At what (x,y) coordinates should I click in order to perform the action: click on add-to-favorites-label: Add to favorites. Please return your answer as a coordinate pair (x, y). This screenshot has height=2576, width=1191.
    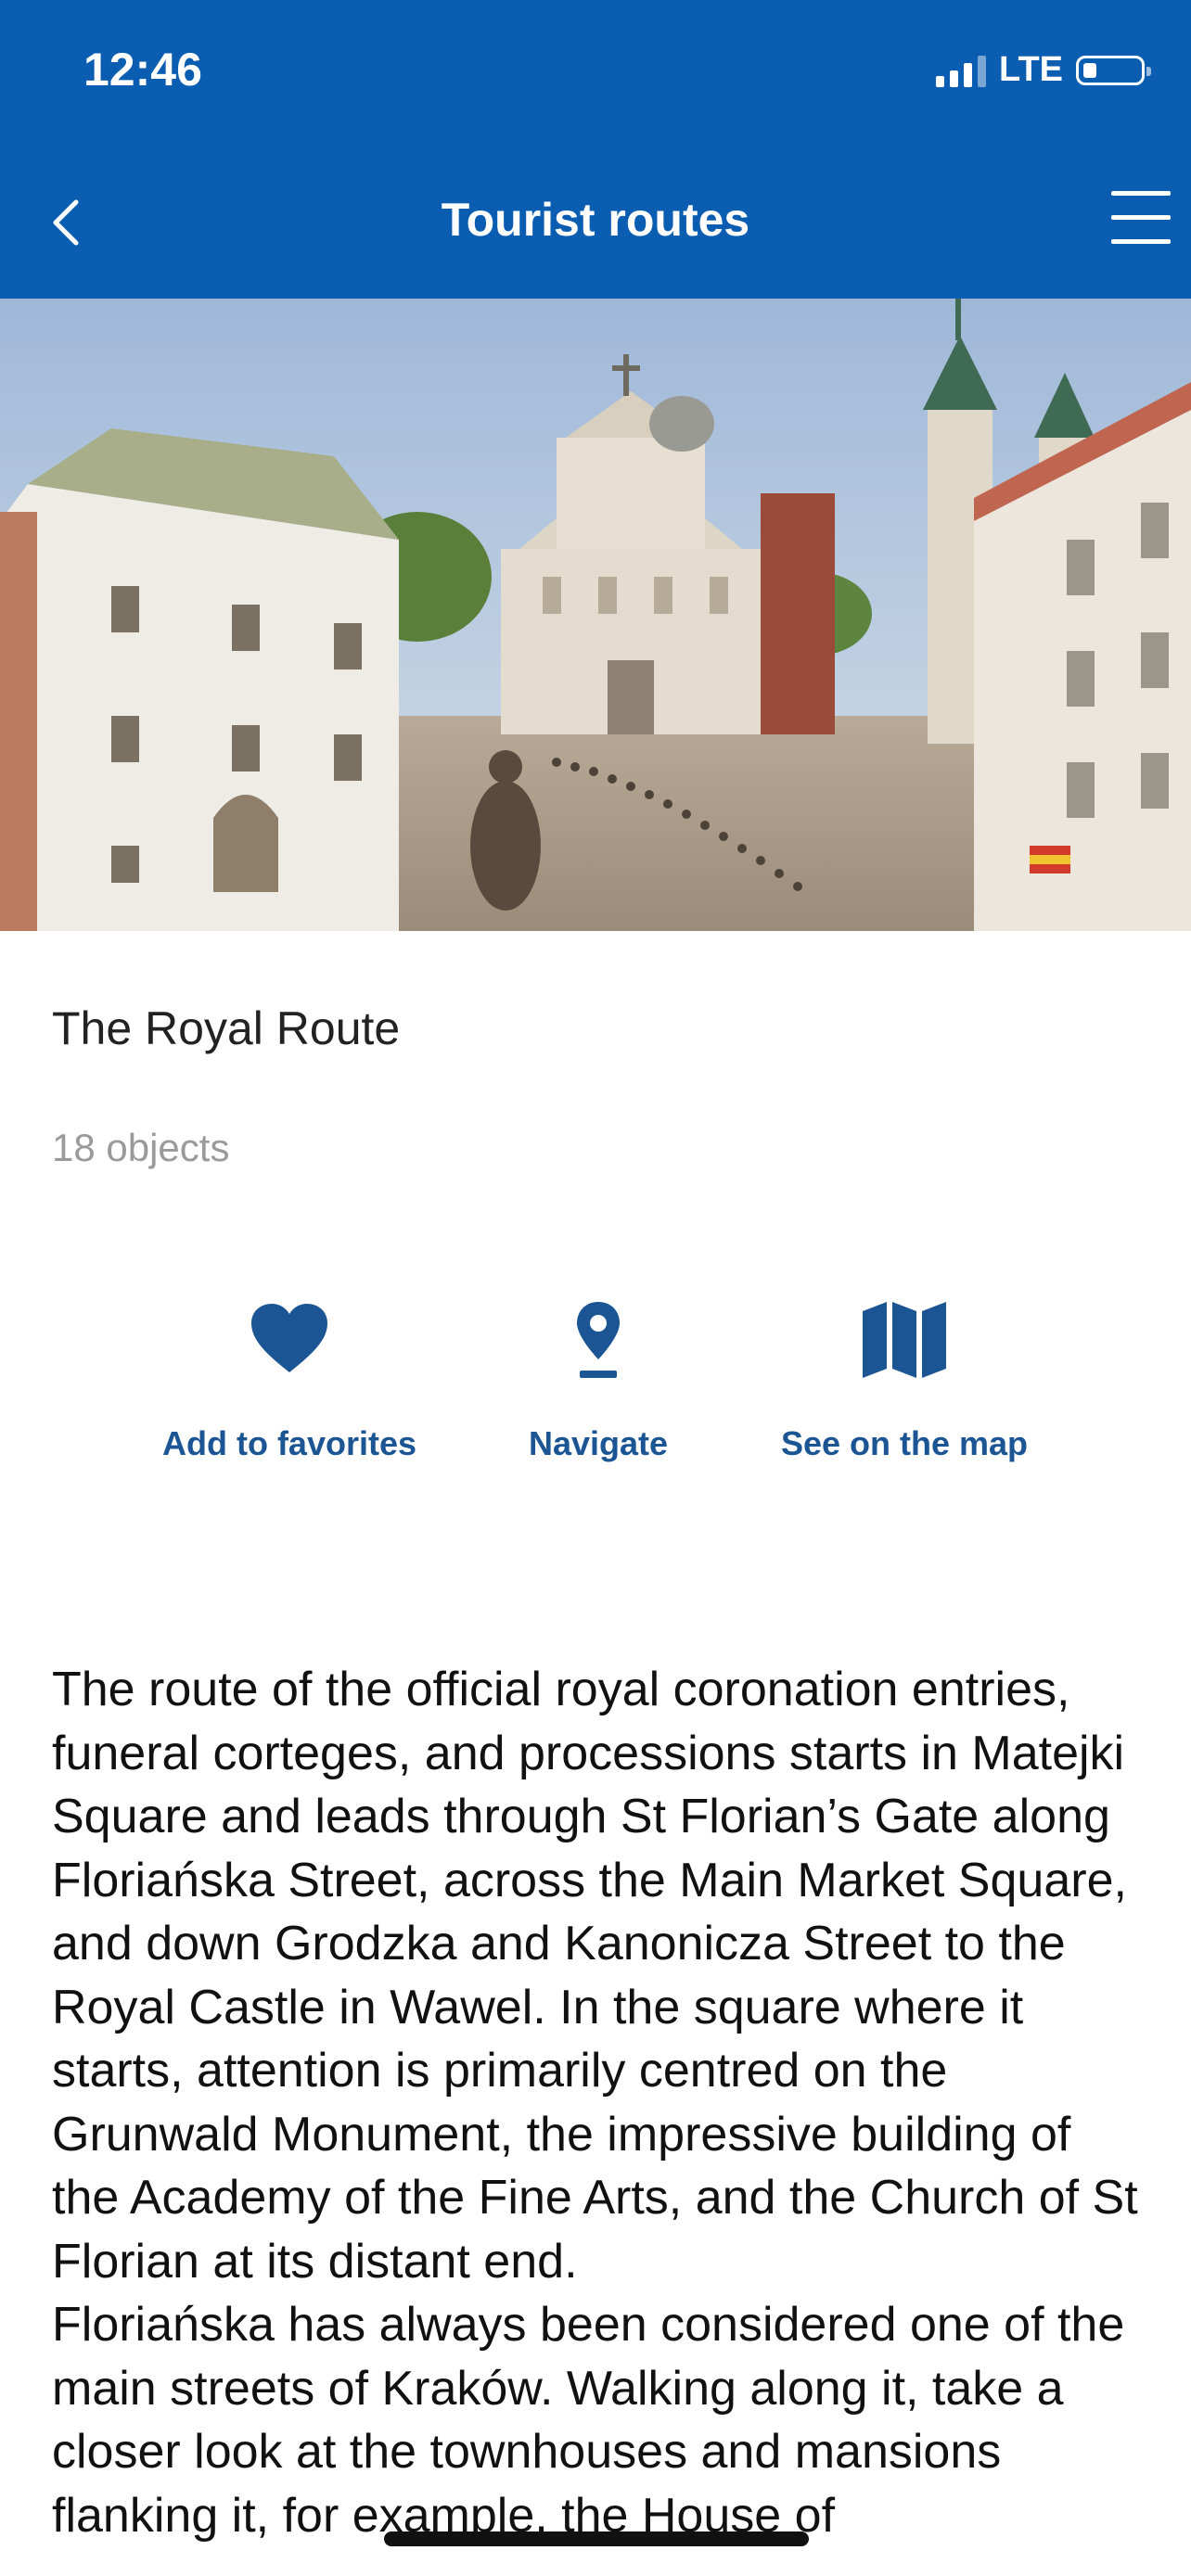
    Looking at the image, I should click on (289, 1443).